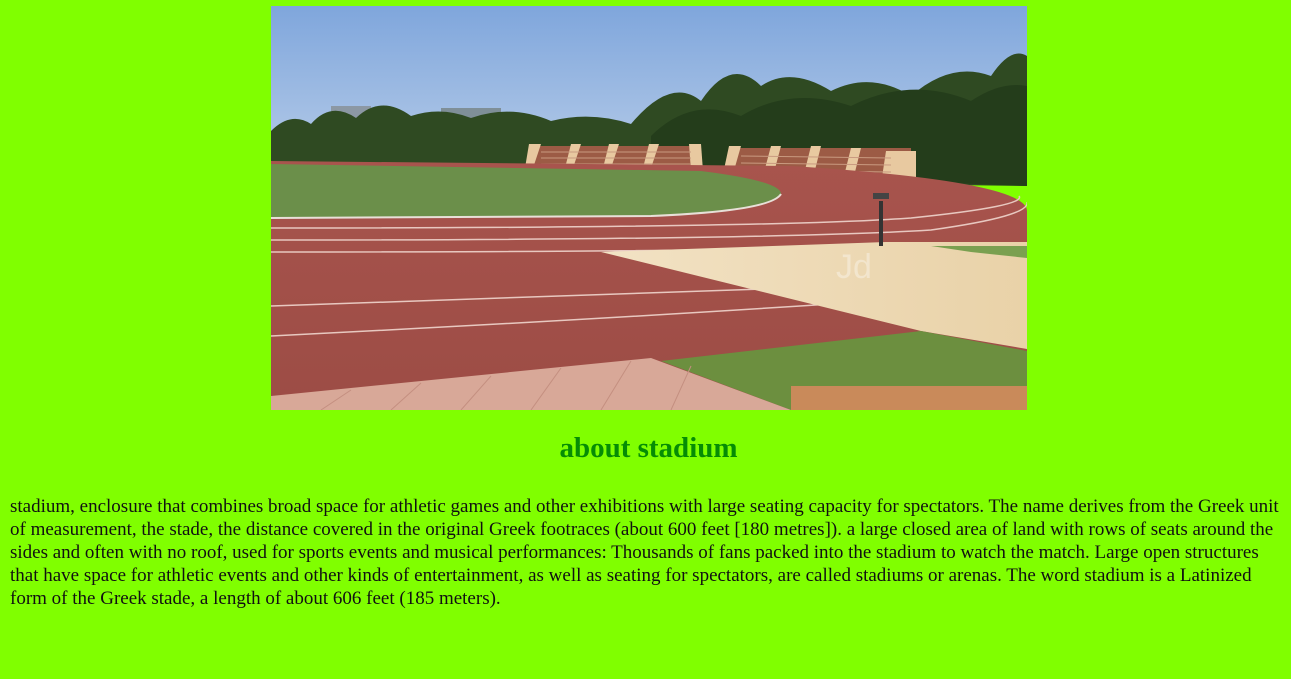 This screenshot has width=1291, height=679. I want to click on page-heading: about stadium, so click(648, 448).